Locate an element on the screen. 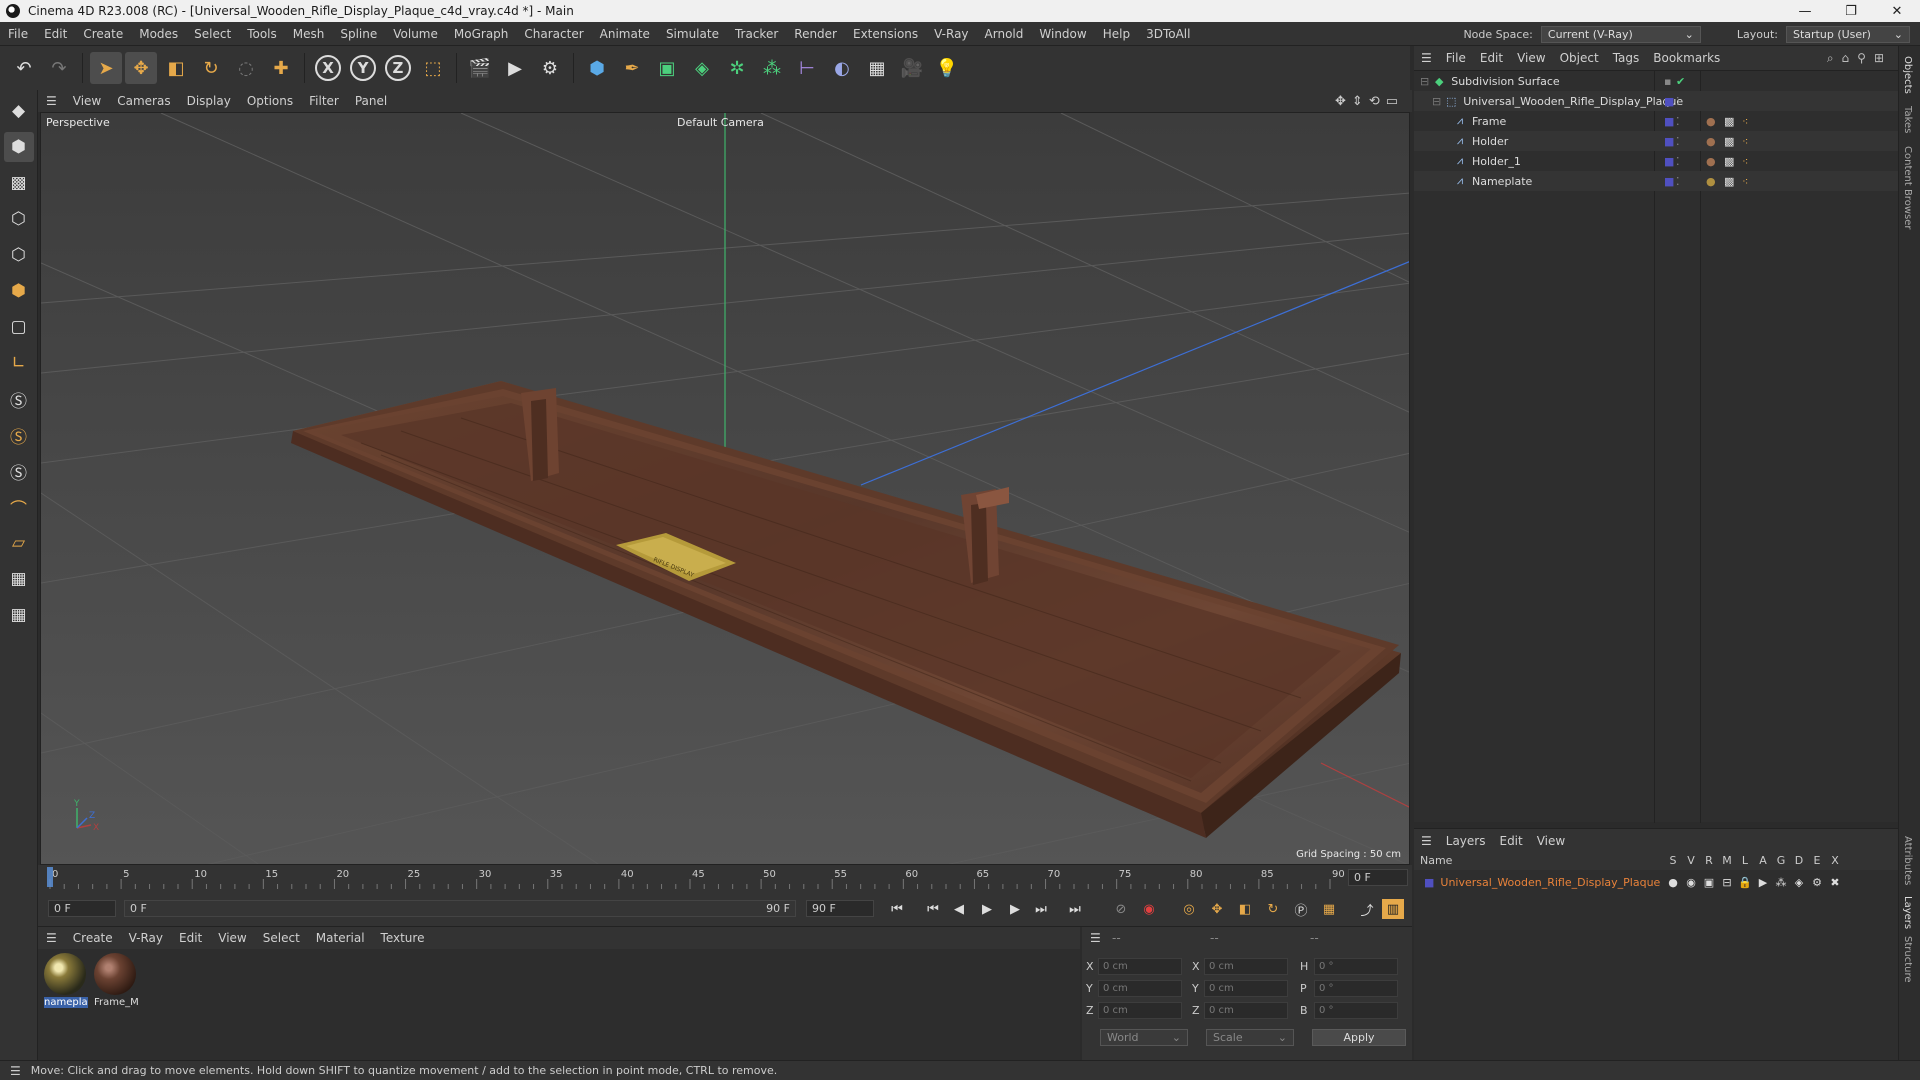 The height and width of the screenshot is (1080, 1920). viewport-nav-icons: ✥⇕⟲▭ is located at coordinates (1369, 101).